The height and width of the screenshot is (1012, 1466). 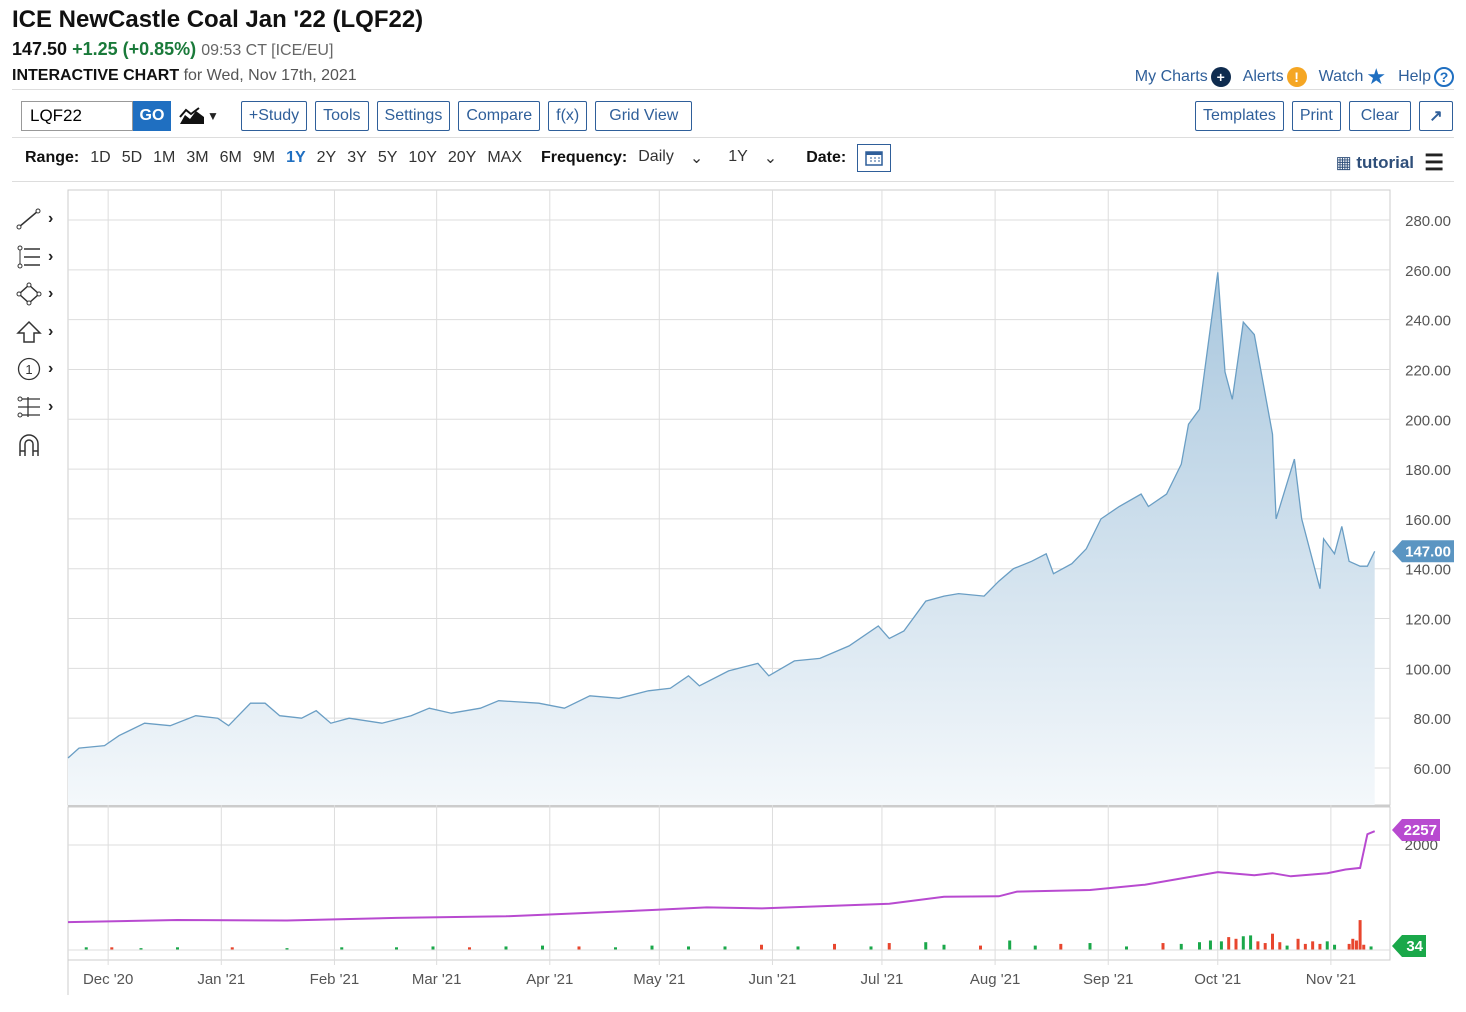 I want to click on range-option-2y: 2Y, so click(x=327, y=158).